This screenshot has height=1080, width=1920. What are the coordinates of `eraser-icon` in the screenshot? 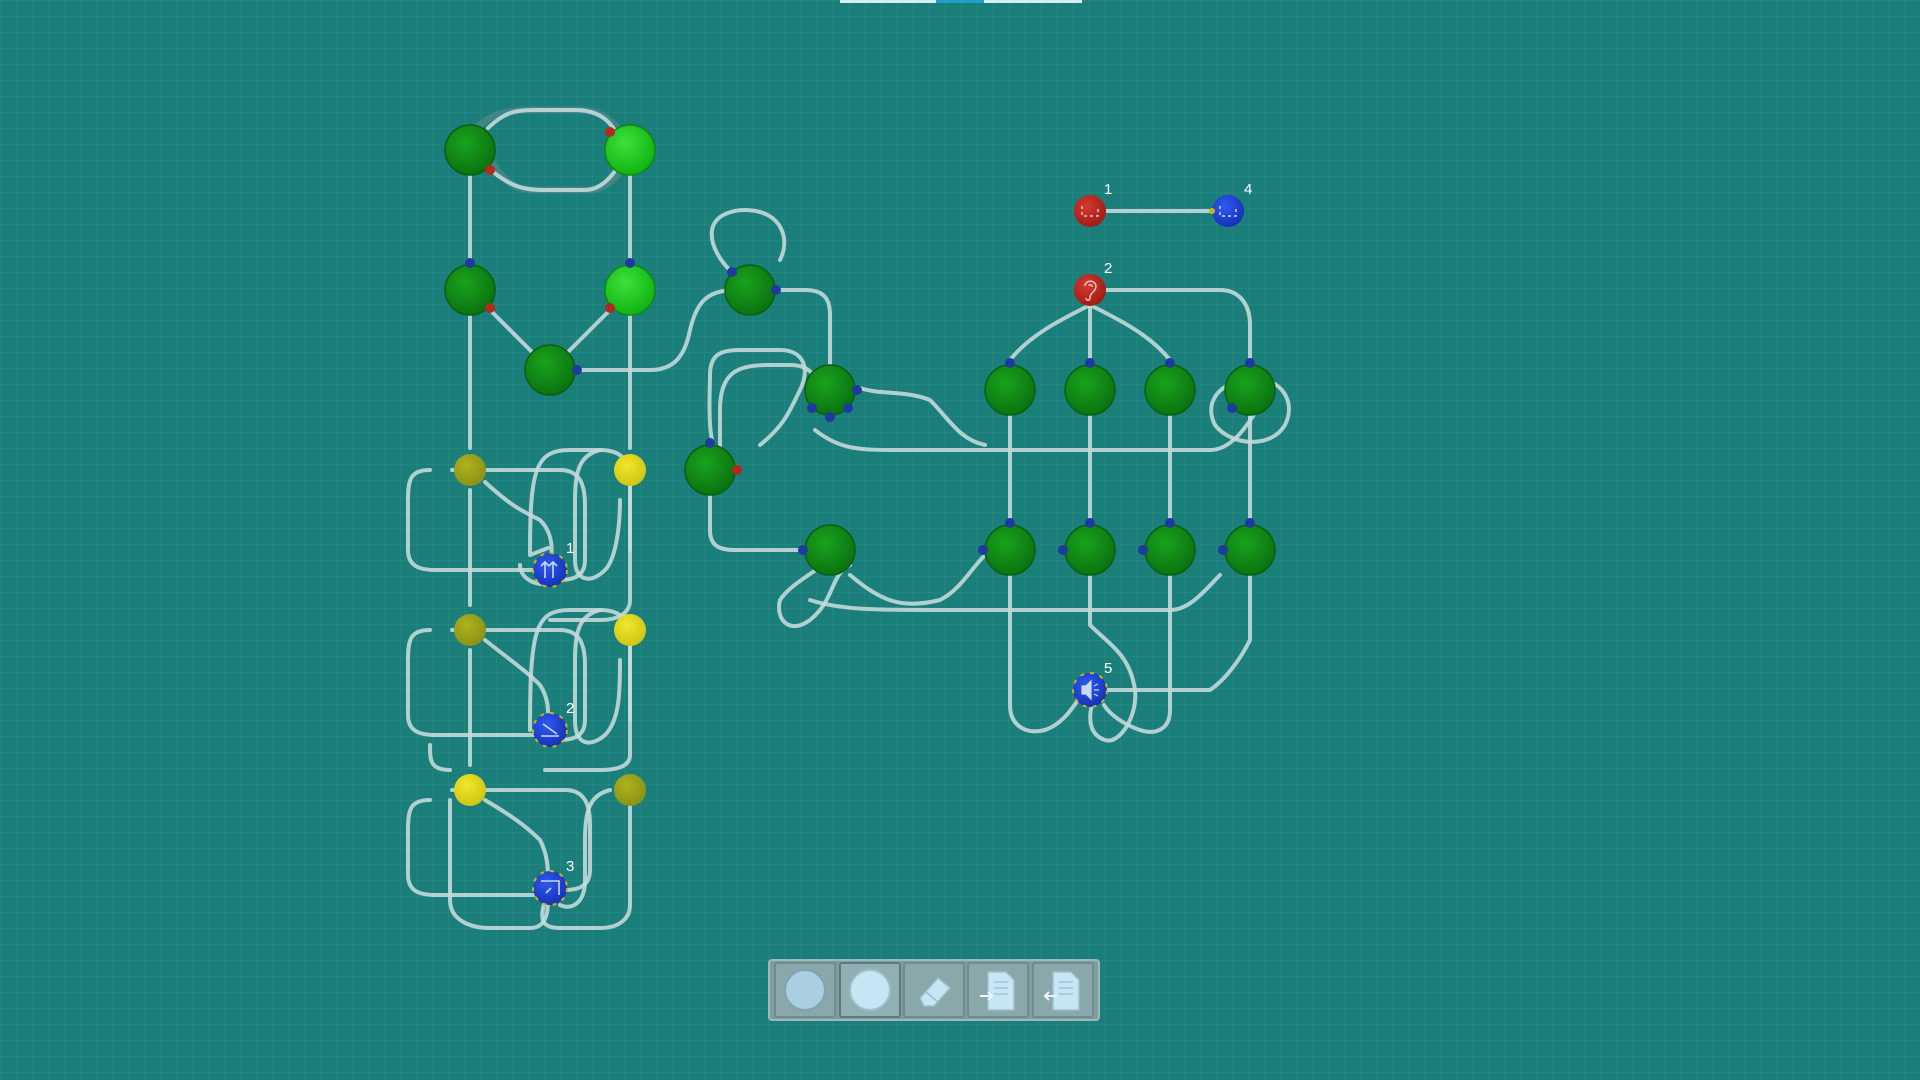 It's located at (935, 991).